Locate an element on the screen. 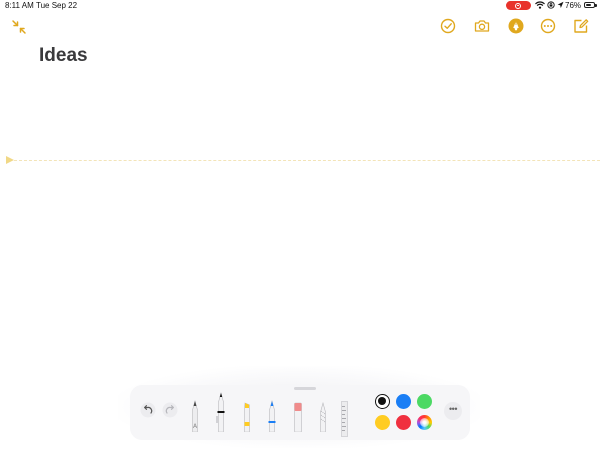  rotation-lock-icon is located at coordinates (551, 5).